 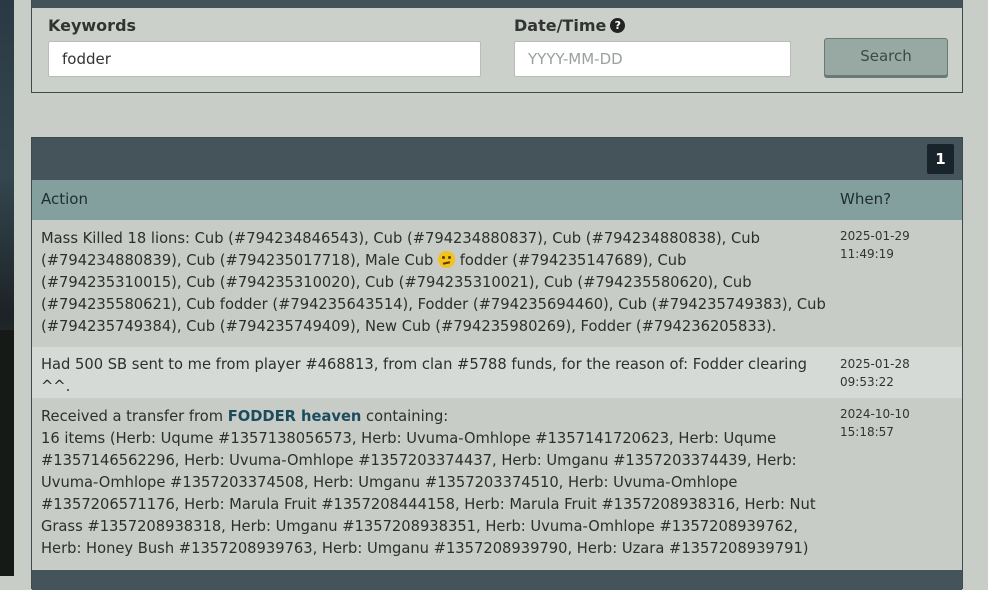 I want to click on row-timestamp: 2024-10-10 15:18:57, so click(x=895, y=423).